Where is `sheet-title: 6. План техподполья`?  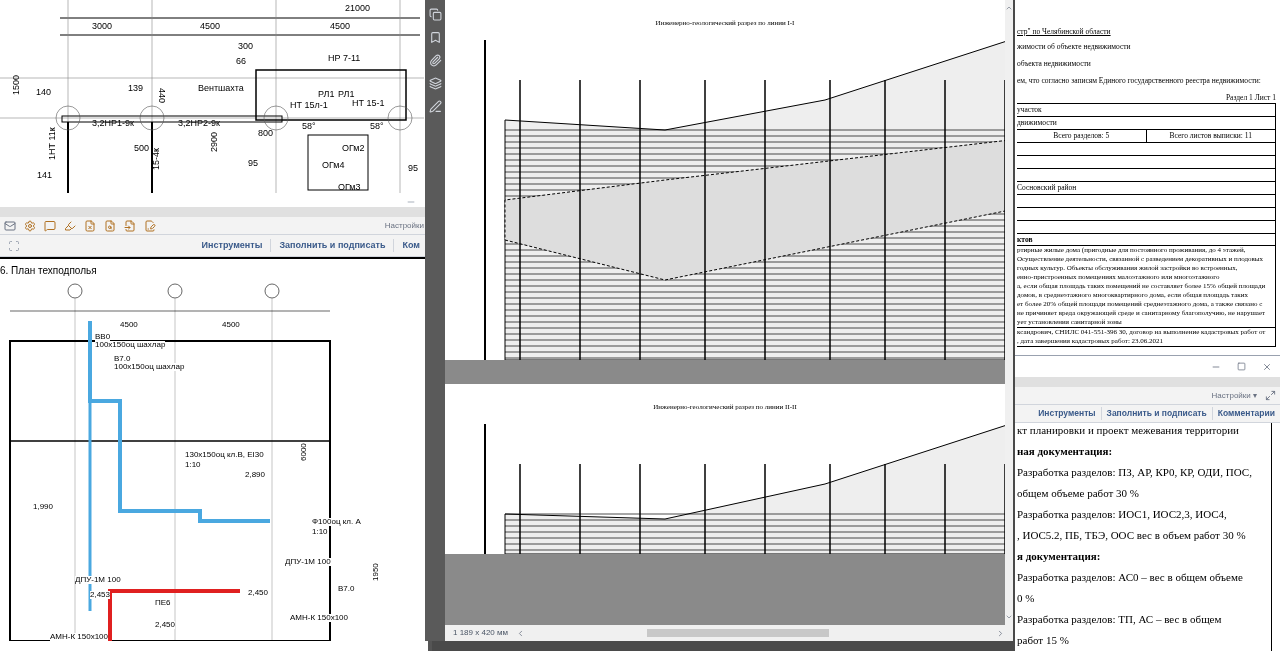
sheet-title: 6. План техподполья is located at coordinates (48, 271).